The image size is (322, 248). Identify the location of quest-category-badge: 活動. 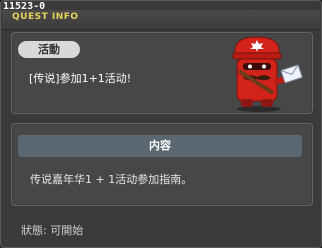
(49, 49).